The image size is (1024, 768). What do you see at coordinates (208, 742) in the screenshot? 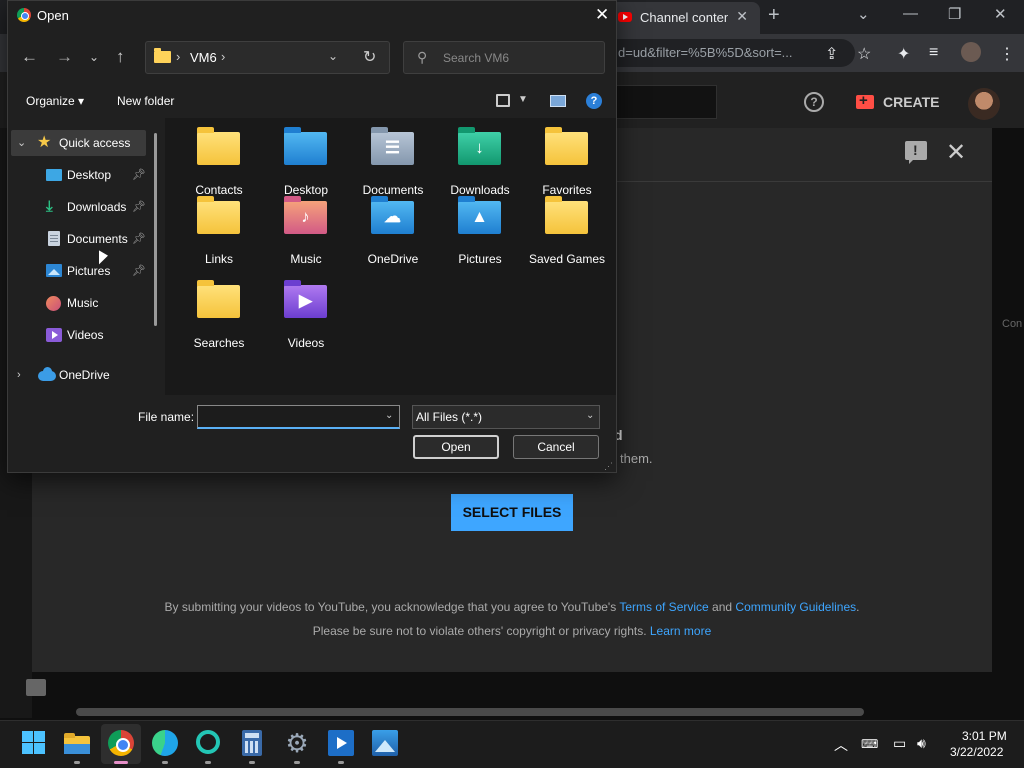
I see `cortana-taskbar-icon` at bounding box center [208, 742].